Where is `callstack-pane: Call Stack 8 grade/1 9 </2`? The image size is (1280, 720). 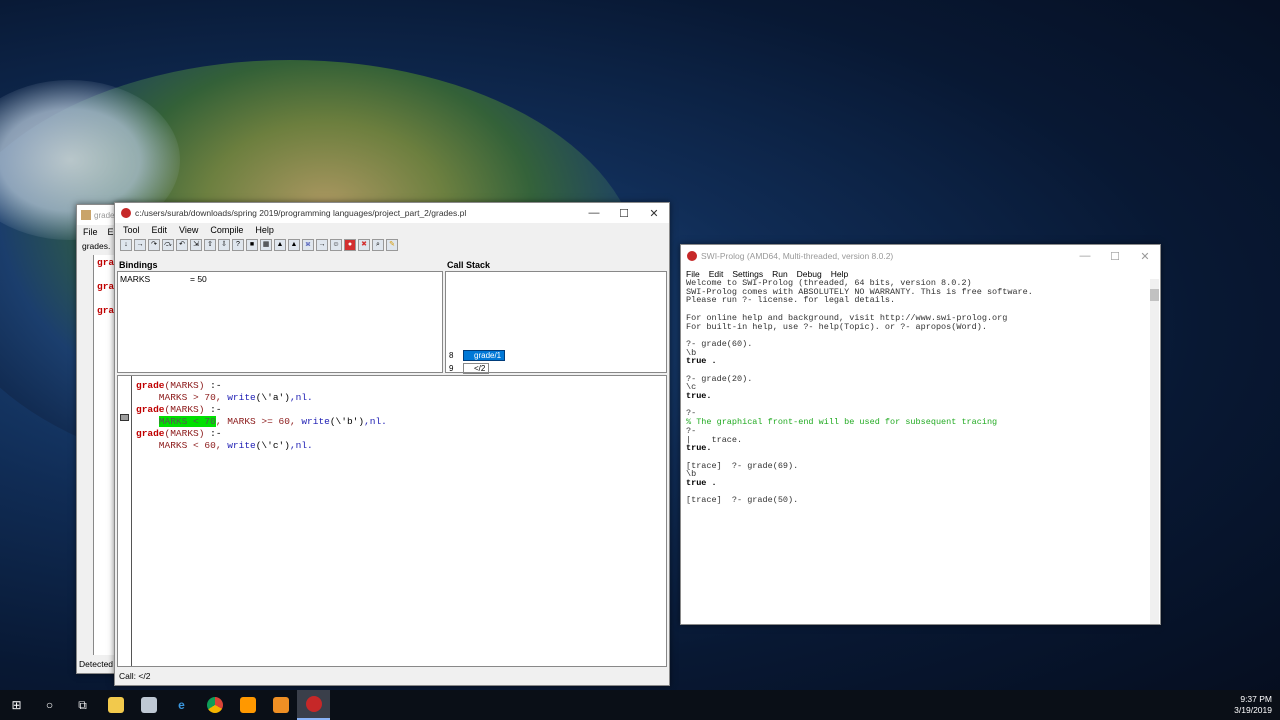 callstack-pane: Call Stack 8 grade/1 9 </2 is located at coordinates (556, 316).